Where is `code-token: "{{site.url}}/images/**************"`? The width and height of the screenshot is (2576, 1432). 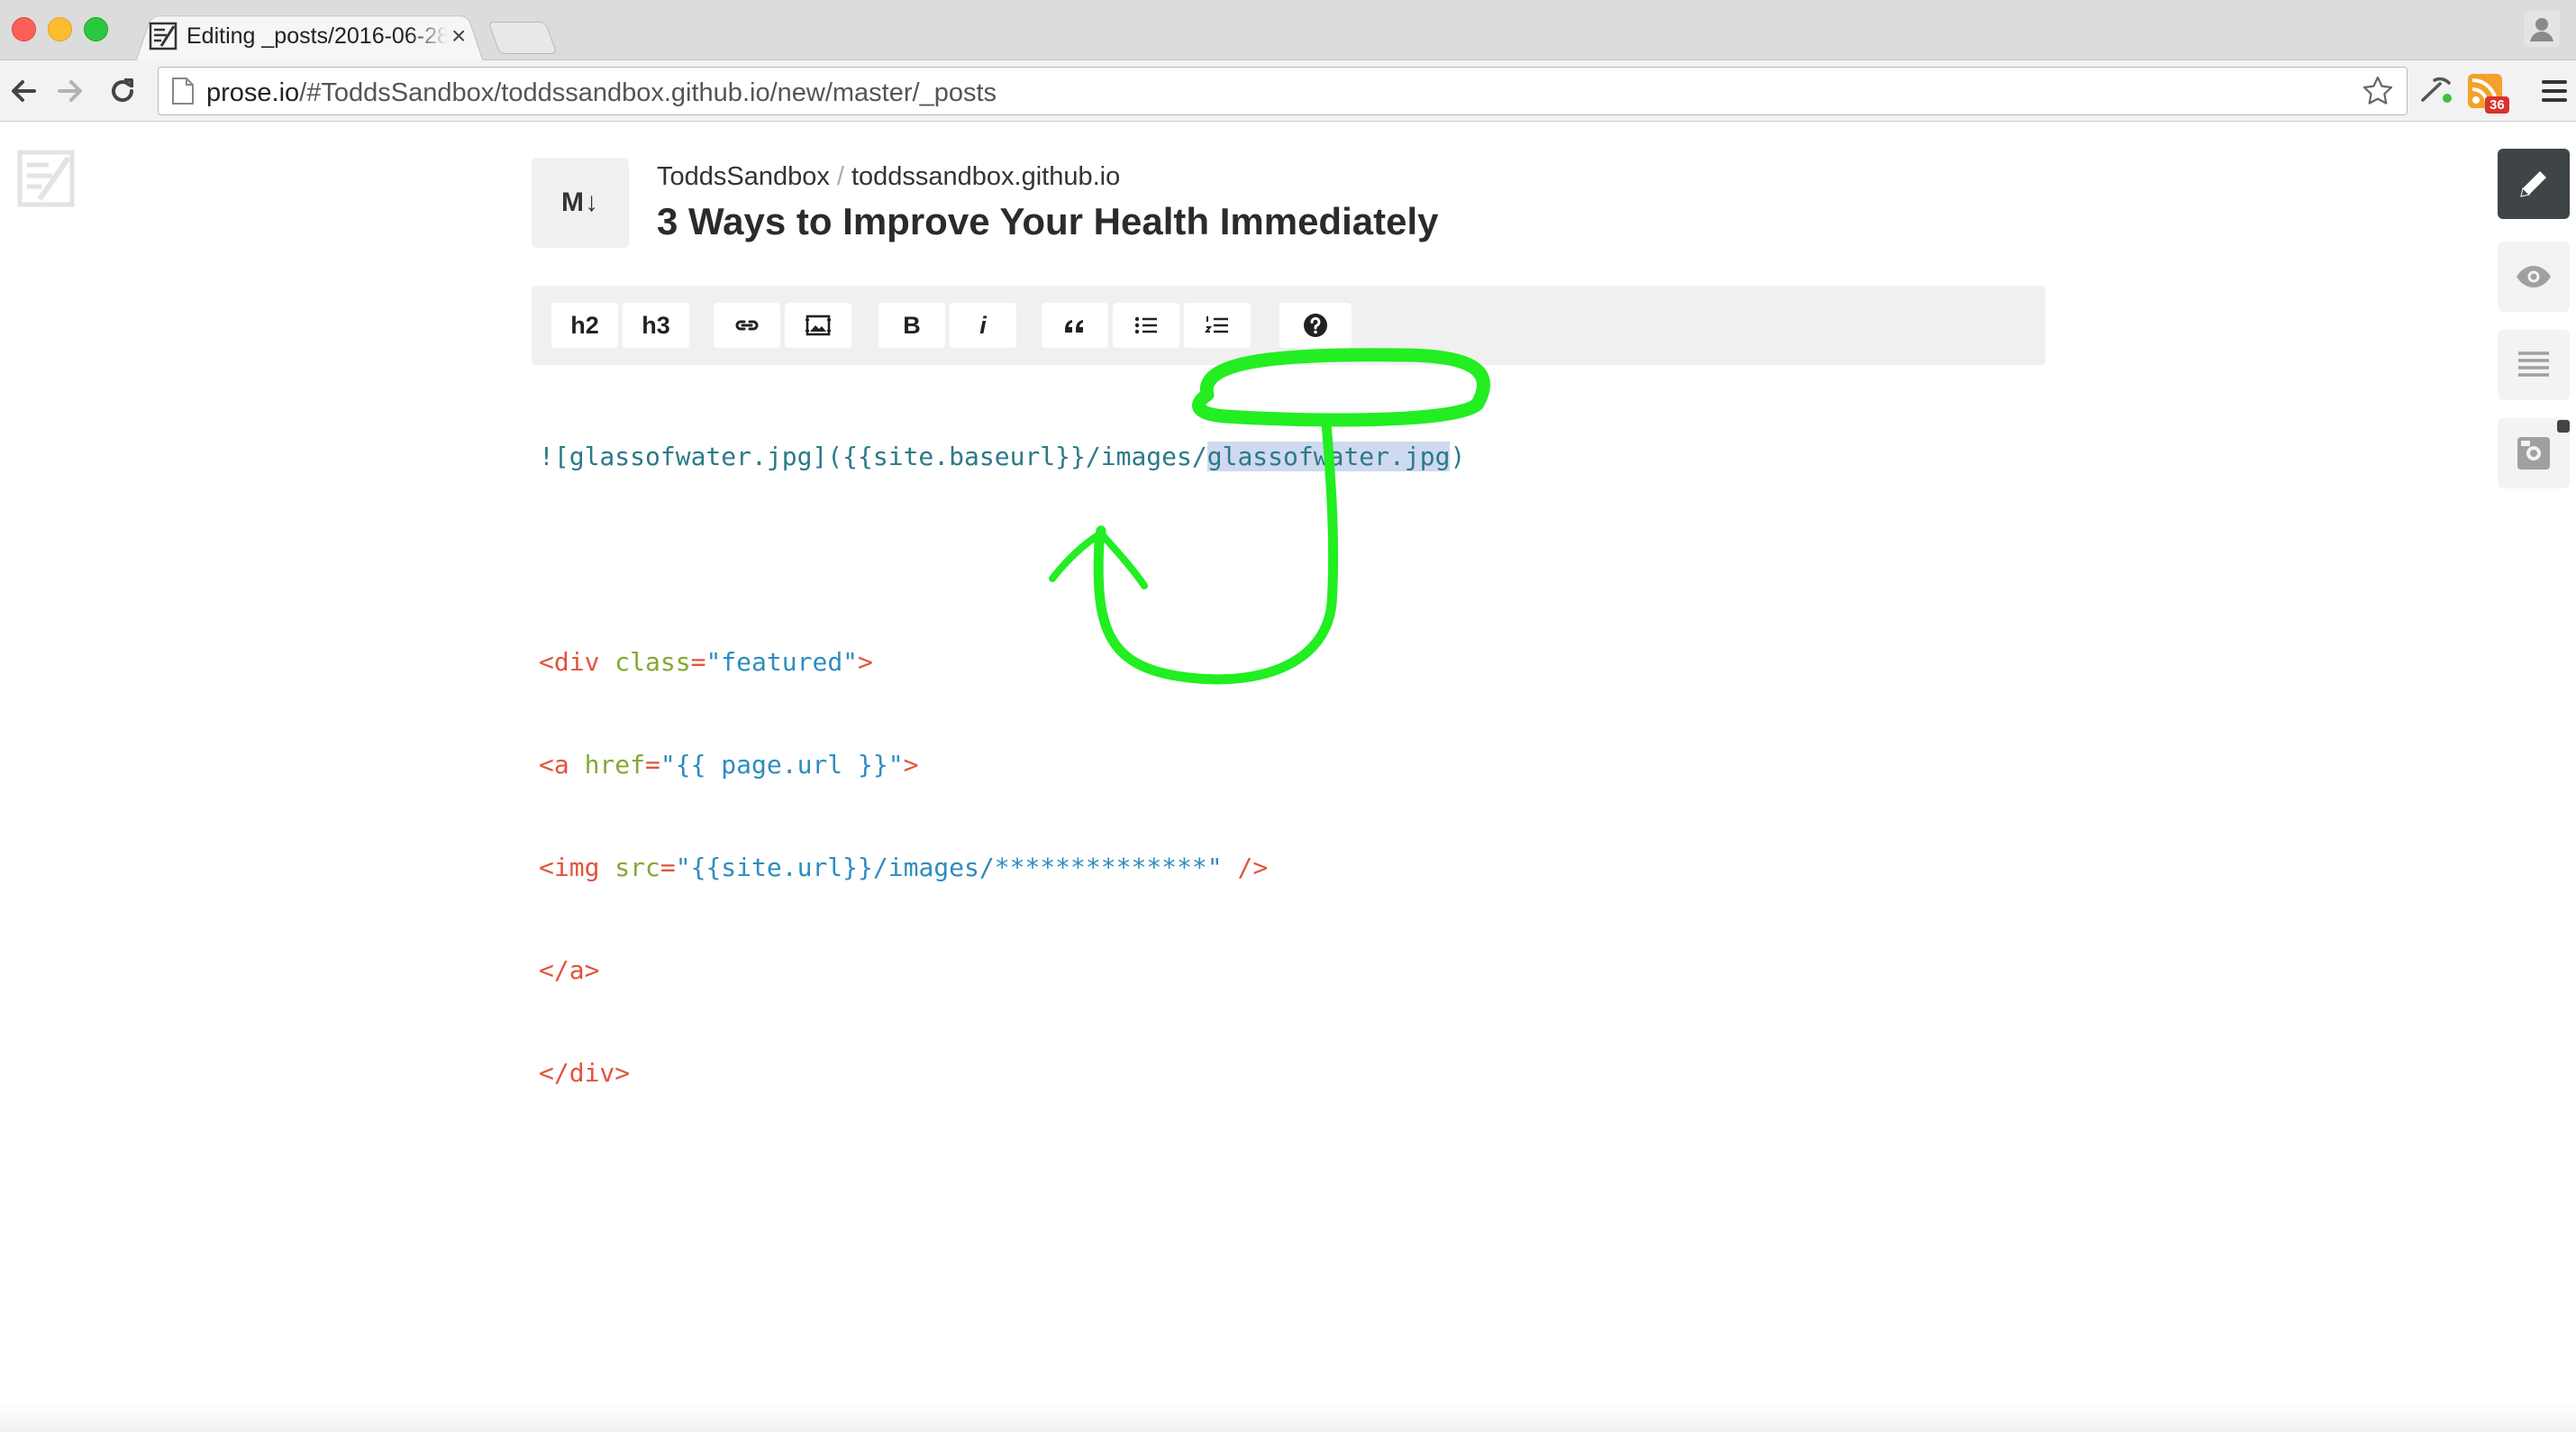 code-token: "{{site.url}}/images/**************" is located at coordinates (949, 867).